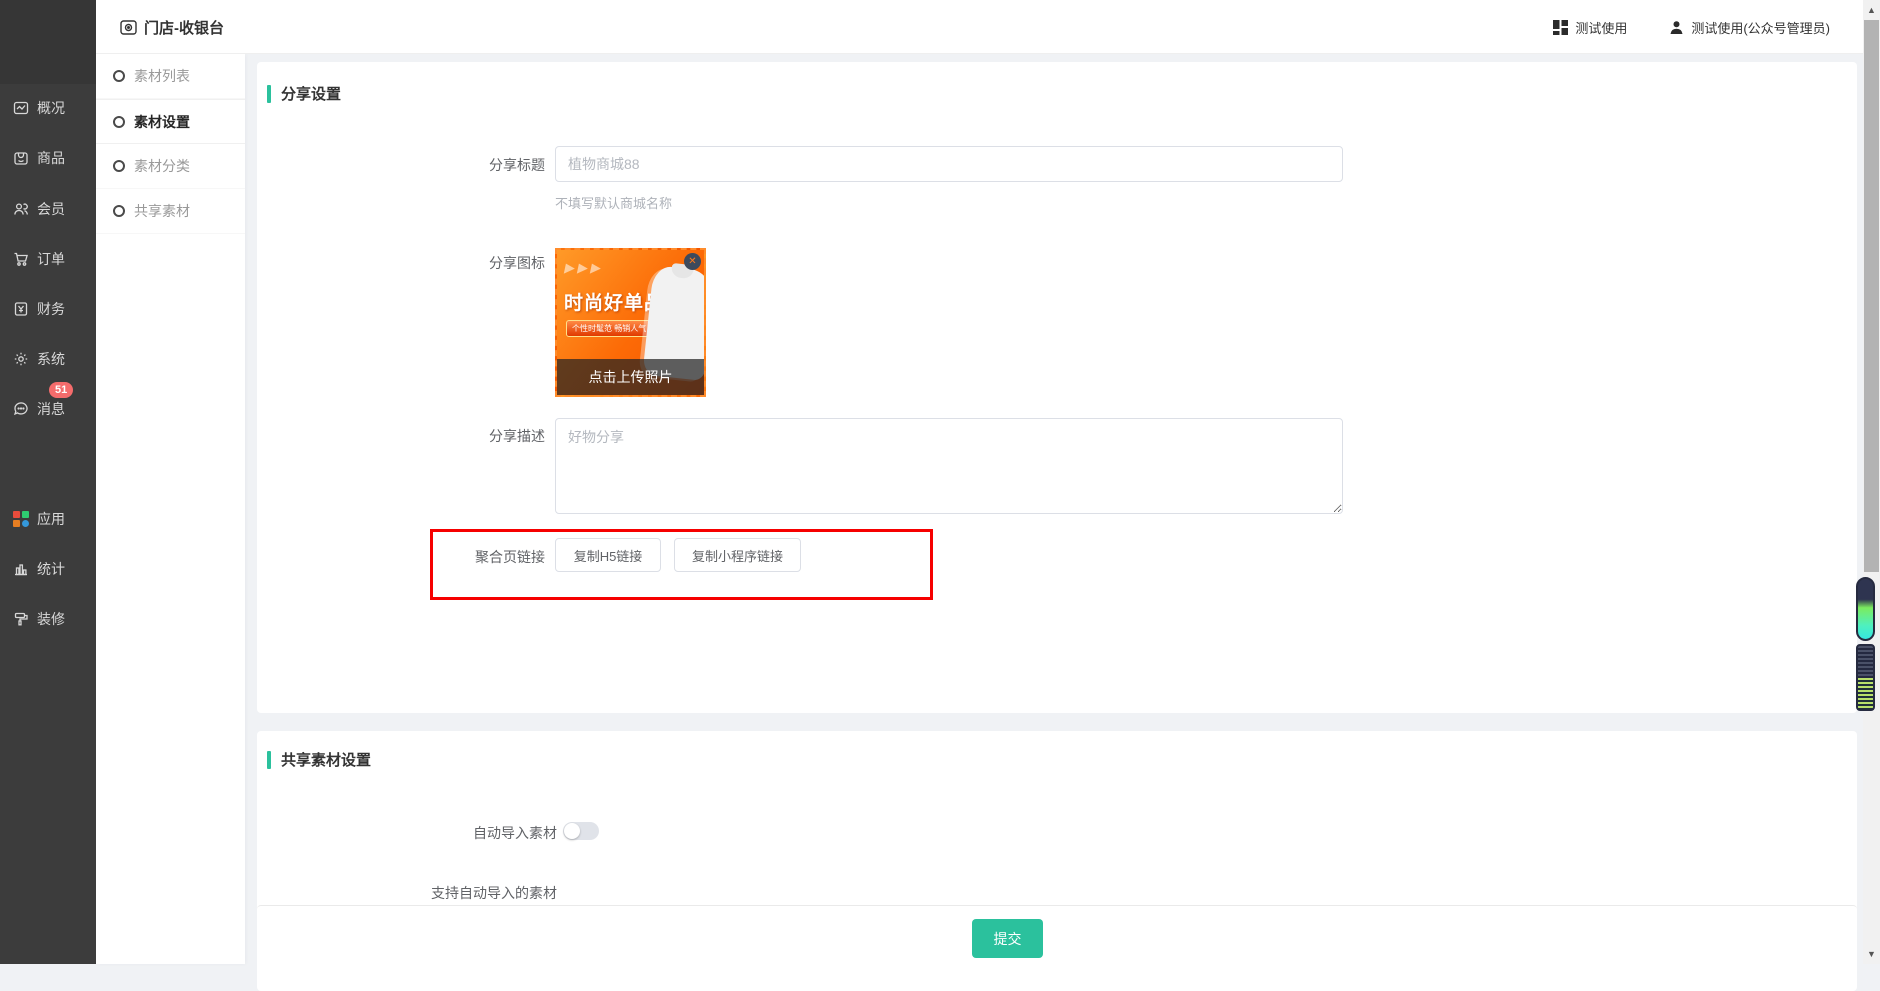 Image resolution: width=1880 pixels, height=991 pixels. I want to click on member-icon, so click(21, 209).